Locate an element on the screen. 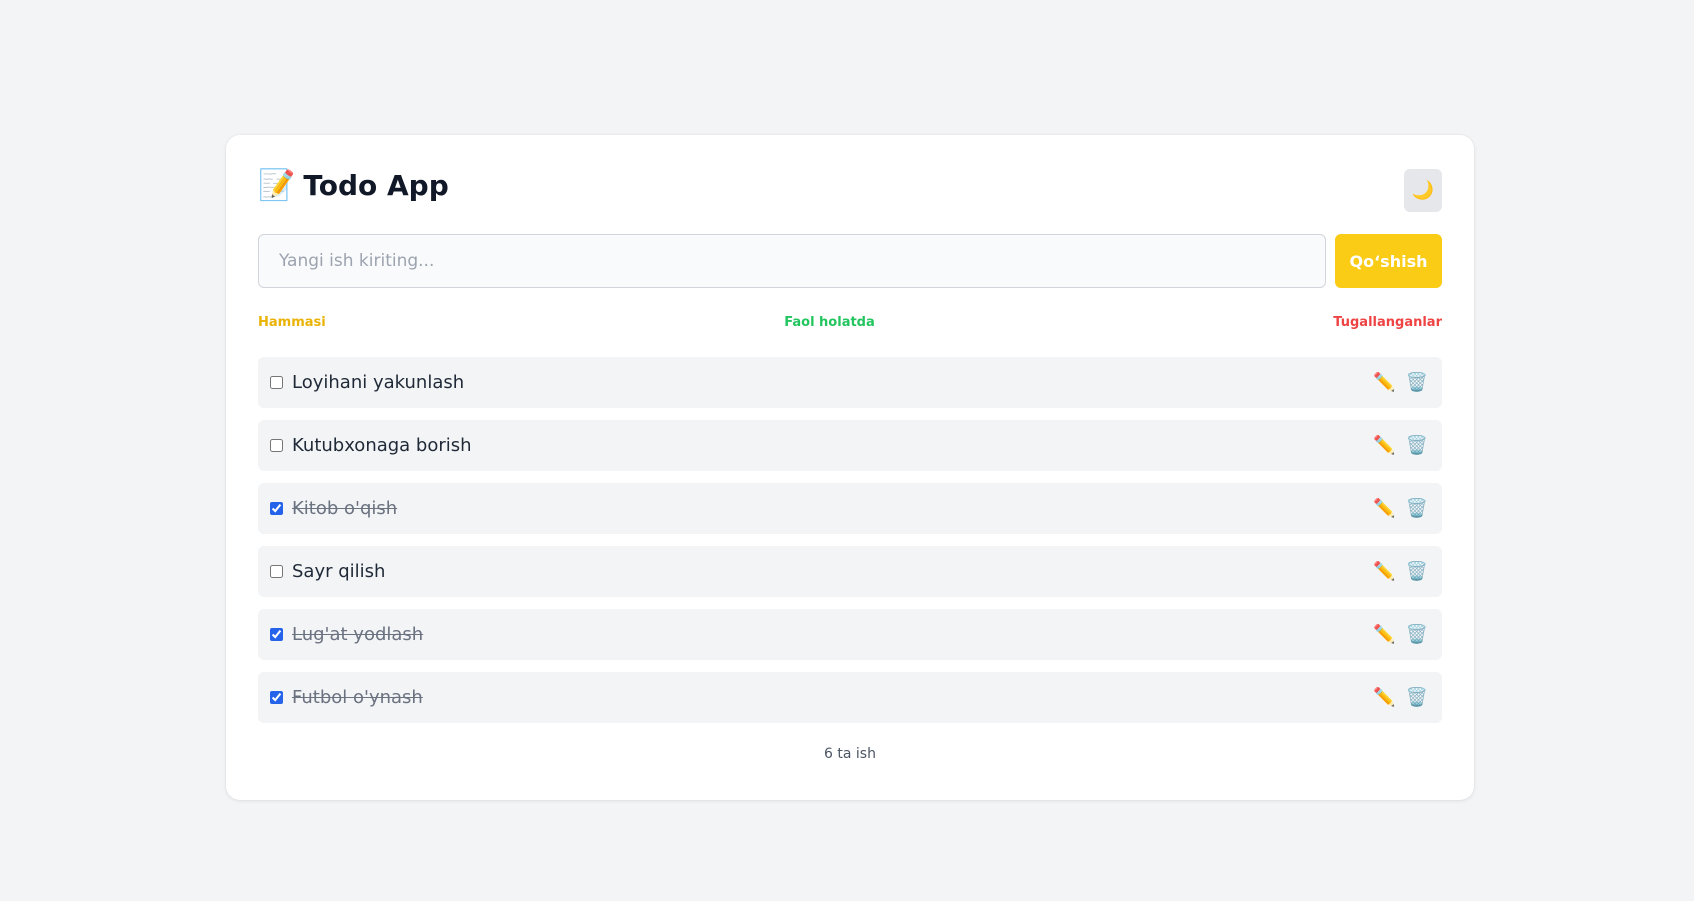 Image resolution: width=1694 pixels, height=901 pixels. todo-text: Lug'at yodlash is located at coordinates (358, 634).